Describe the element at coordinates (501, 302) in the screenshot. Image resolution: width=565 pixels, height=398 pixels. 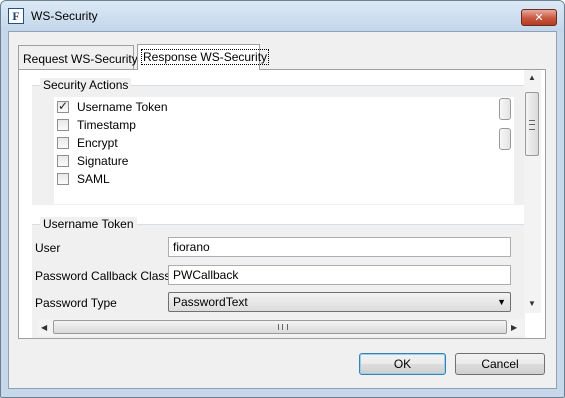
I see `chevron-down-icon: ▼` at that location.